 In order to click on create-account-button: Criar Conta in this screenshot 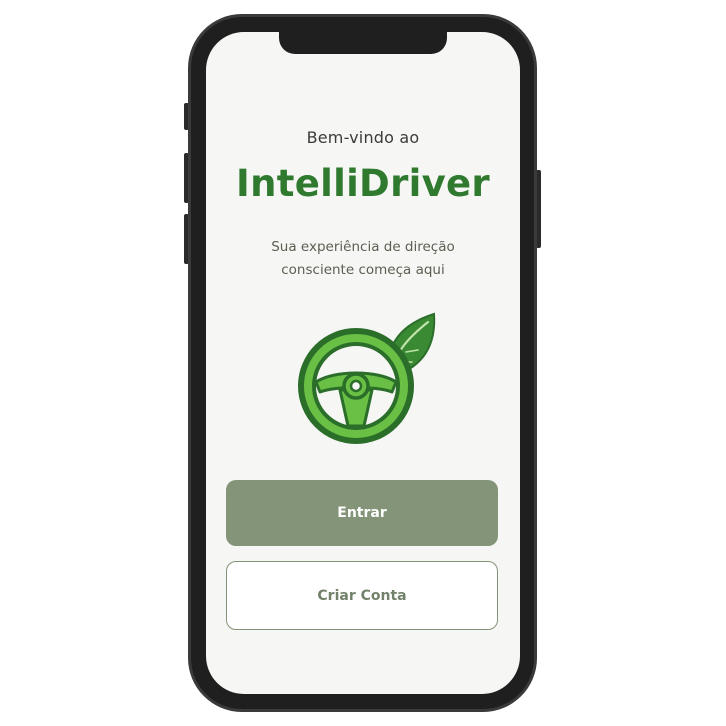, I will do `click(362, 595)`.